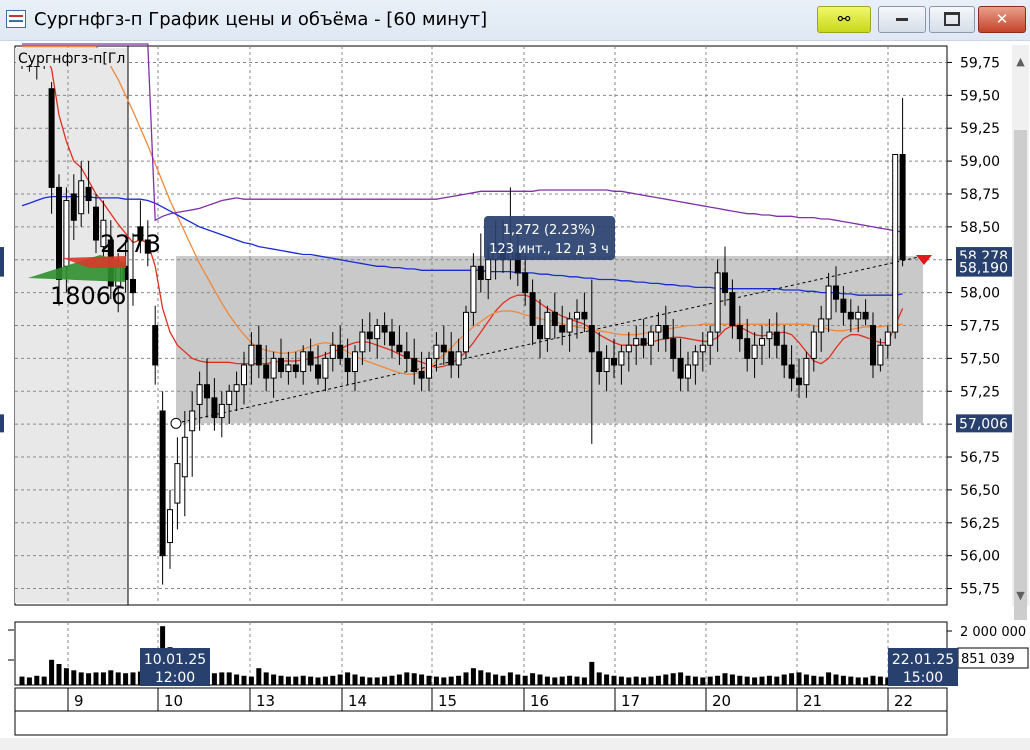 This screenshot has width=1030, height=750. I want to click on time-axis-day-label: 10, so click(173, 701).